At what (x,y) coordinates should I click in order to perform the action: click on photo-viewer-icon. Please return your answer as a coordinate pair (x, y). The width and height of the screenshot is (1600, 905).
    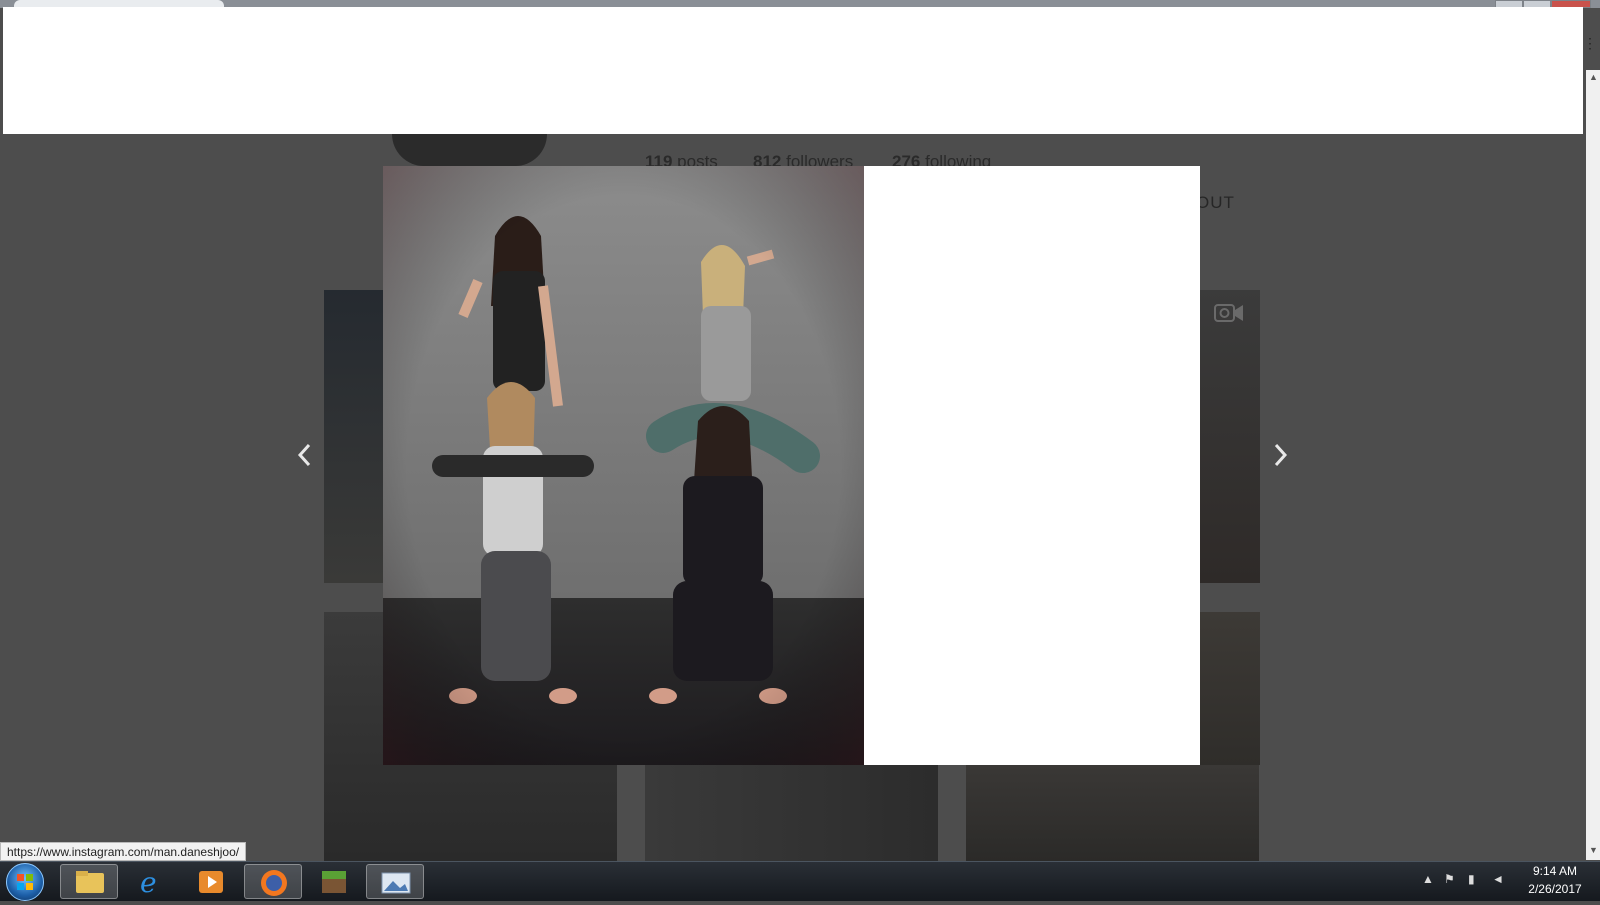
    Looking at the image, I should click on (396, 883).